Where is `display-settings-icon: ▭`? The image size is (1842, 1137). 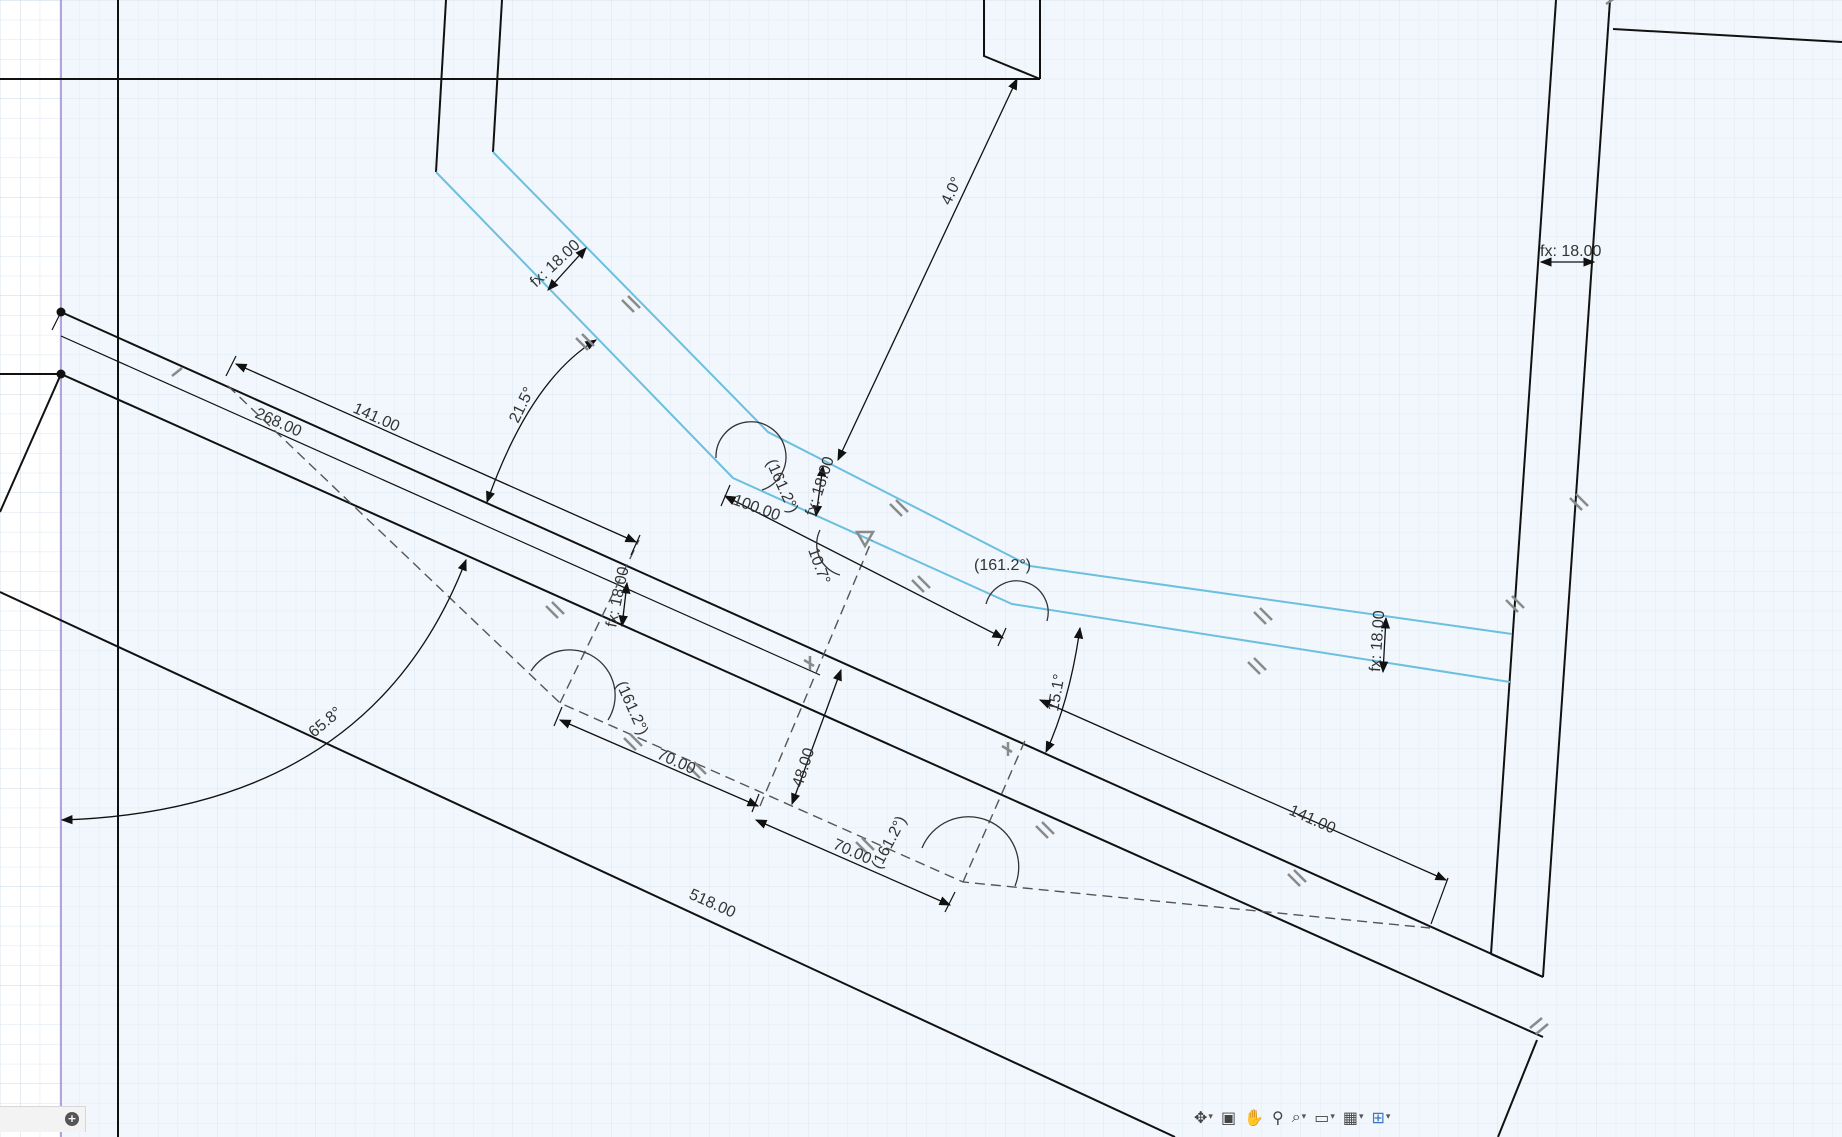 display-settings-icon: ▭ is located at coordinates (1322, 1117).